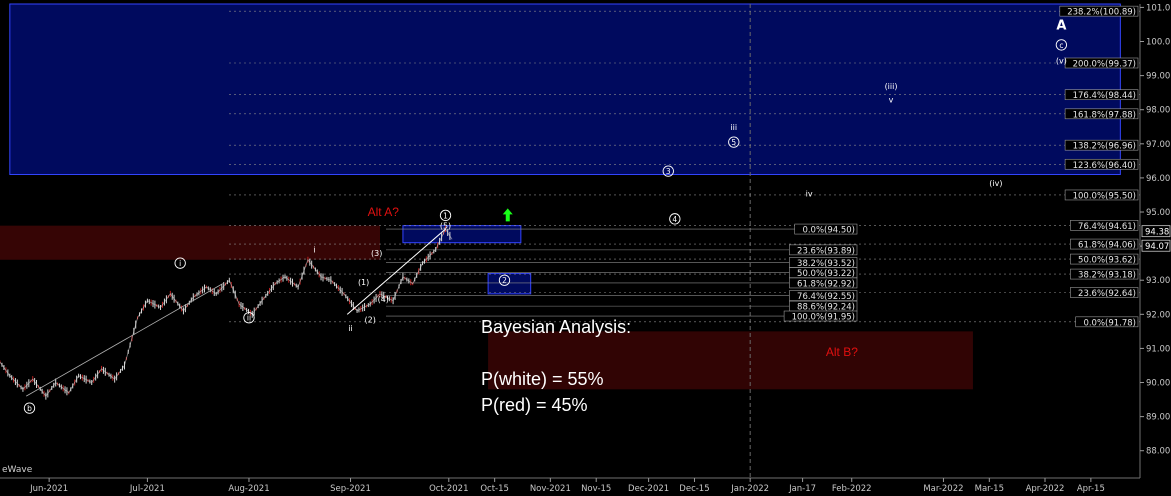 This screenshot has width=1171, height=496. Describe the element at coordinates (809, 193) in the screenshot. I see `wave-label-16: iv` at that location.